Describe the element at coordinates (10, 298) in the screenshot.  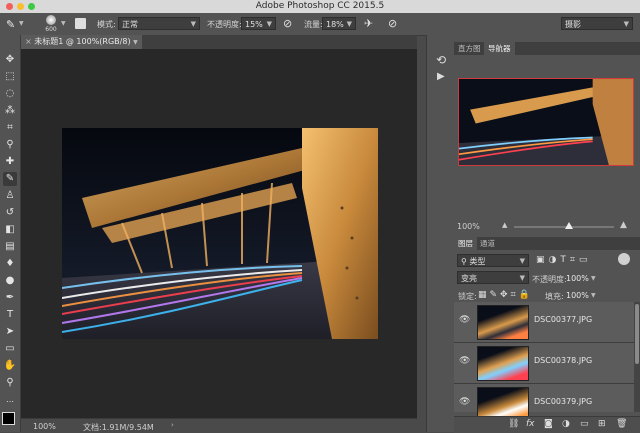
I see `pen-tool-icon: ✒` at that location.